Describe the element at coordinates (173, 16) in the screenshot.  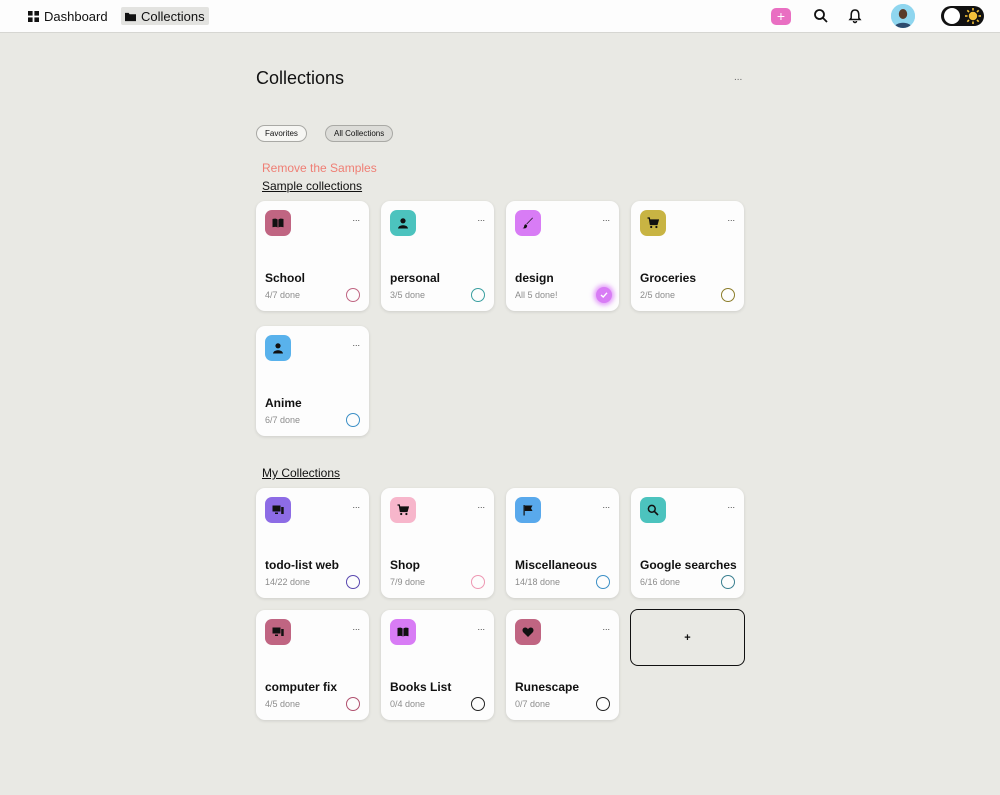
I see `nav-collections-label: Collections` at that location.